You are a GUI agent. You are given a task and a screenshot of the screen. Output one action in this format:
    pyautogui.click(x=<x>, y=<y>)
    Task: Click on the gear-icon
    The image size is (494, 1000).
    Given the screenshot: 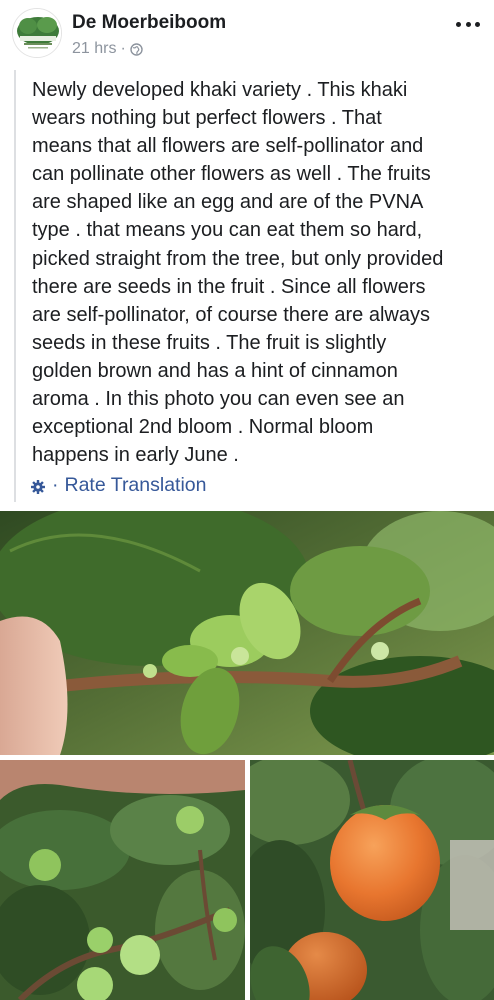 What is the action you would take?
    pyautogui.click(x=38, y=486)
    